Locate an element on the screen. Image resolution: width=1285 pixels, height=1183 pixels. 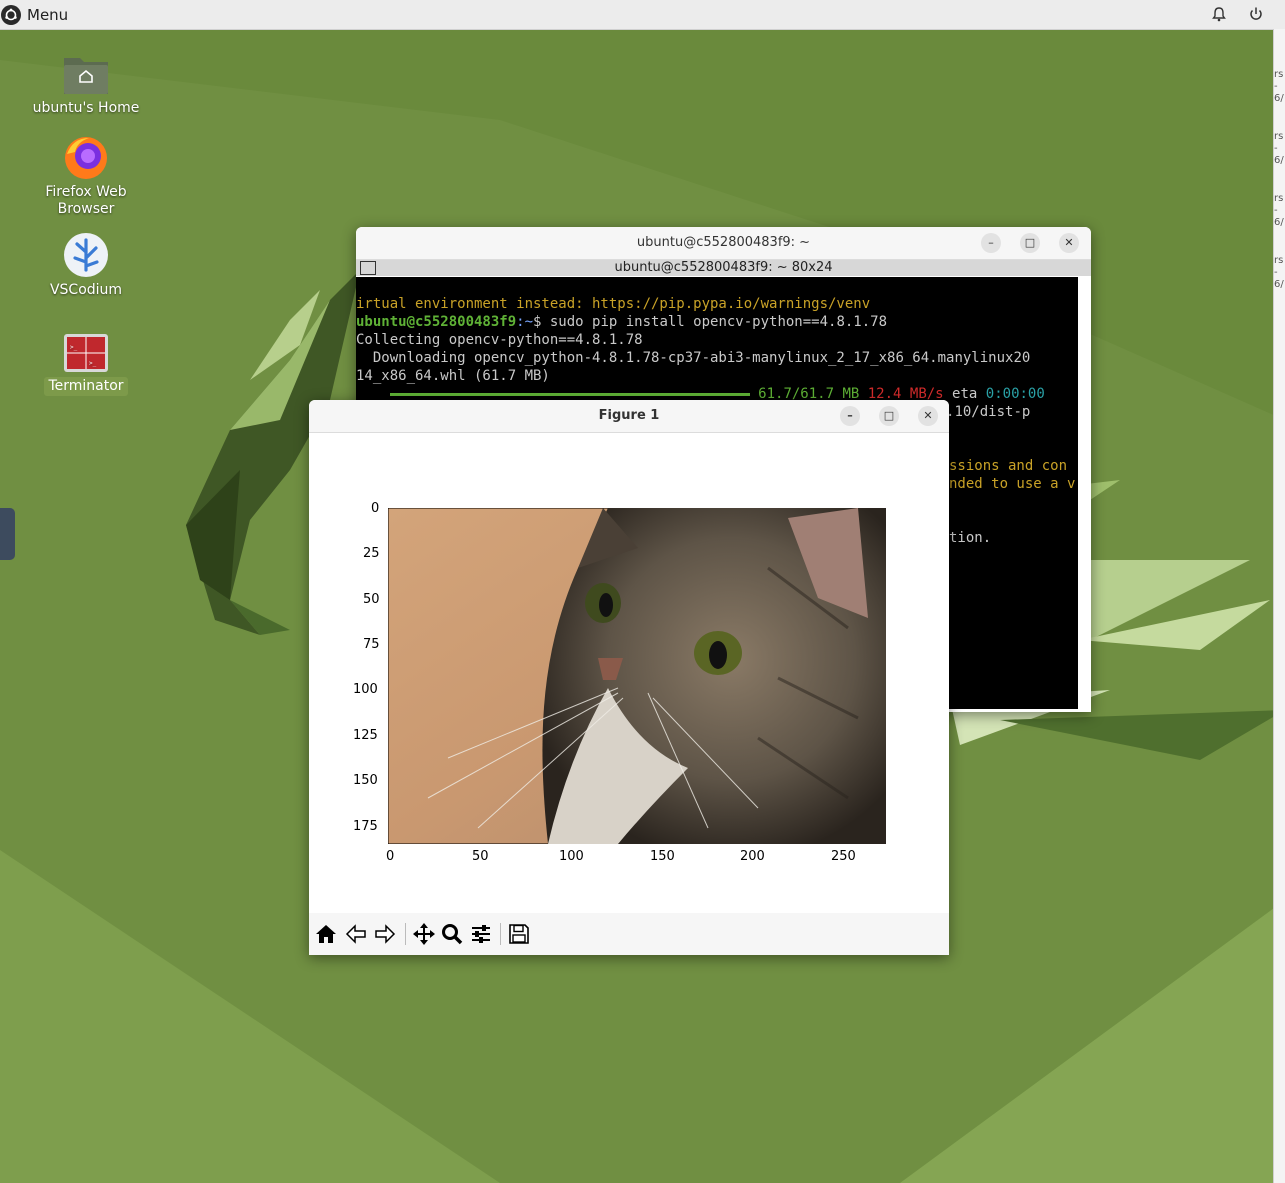
progress-eta: 0:00:00 is located at coordinates (1015, 394).